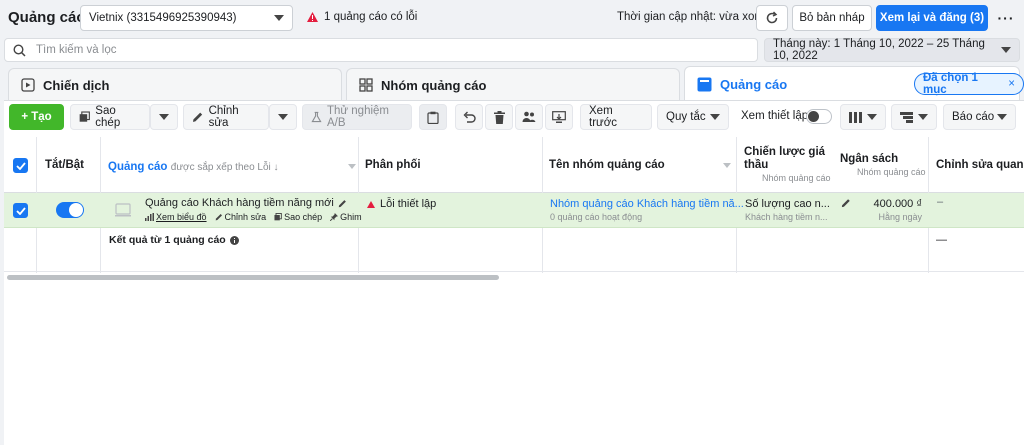 Image resolution: width=1024 pixels, height=445 pixels. What do you see at coordinates (727, 165) in the screenshot?
I see `sort-caret-icon` at bounding box center [727, 165].